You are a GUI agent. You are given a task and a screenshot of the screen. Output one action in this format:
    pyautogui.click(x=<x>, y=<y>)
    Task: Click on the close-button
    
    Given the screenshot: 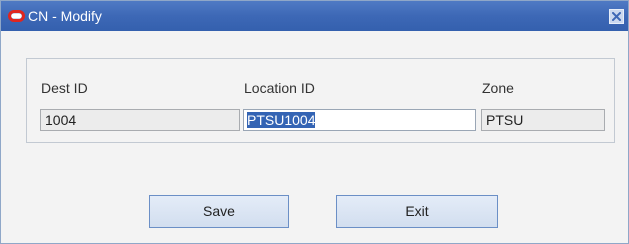 What is the action you would take?
    pyautogui.click(x=616, y=16)
    